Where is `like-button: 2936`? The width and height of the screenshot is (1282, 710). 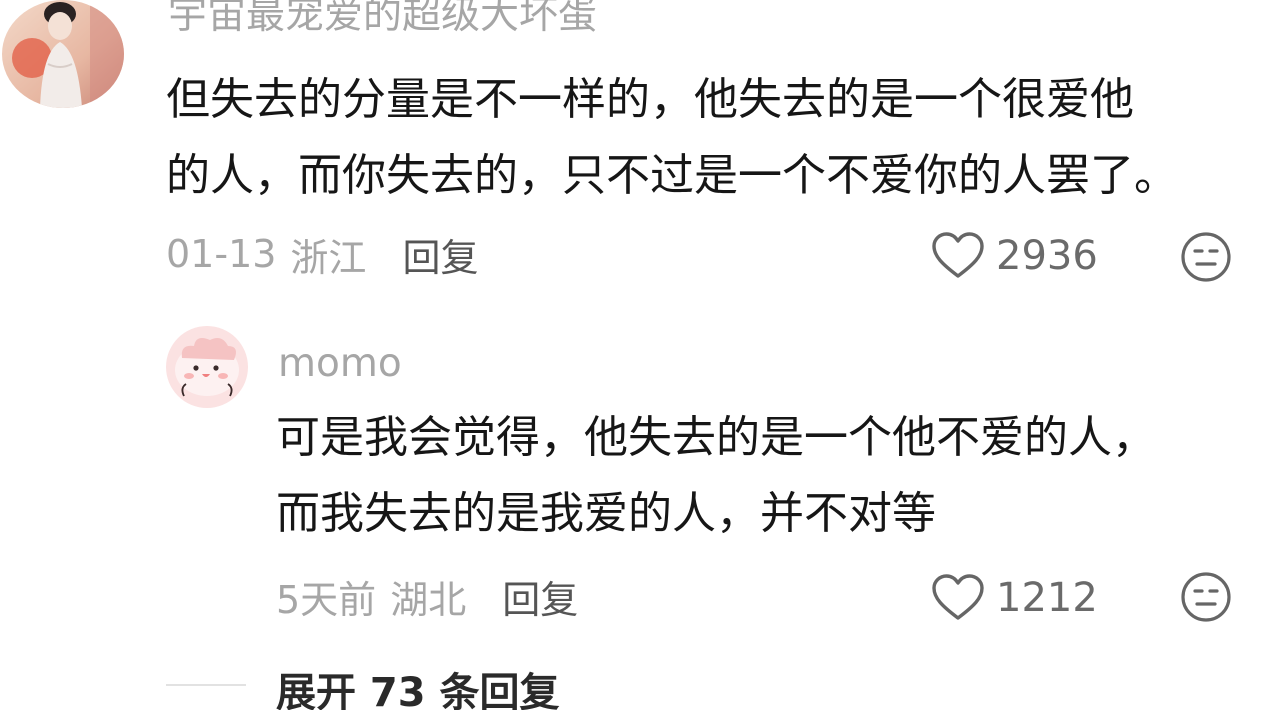
like-button: 2936 is located at coordinates (1014, 256).